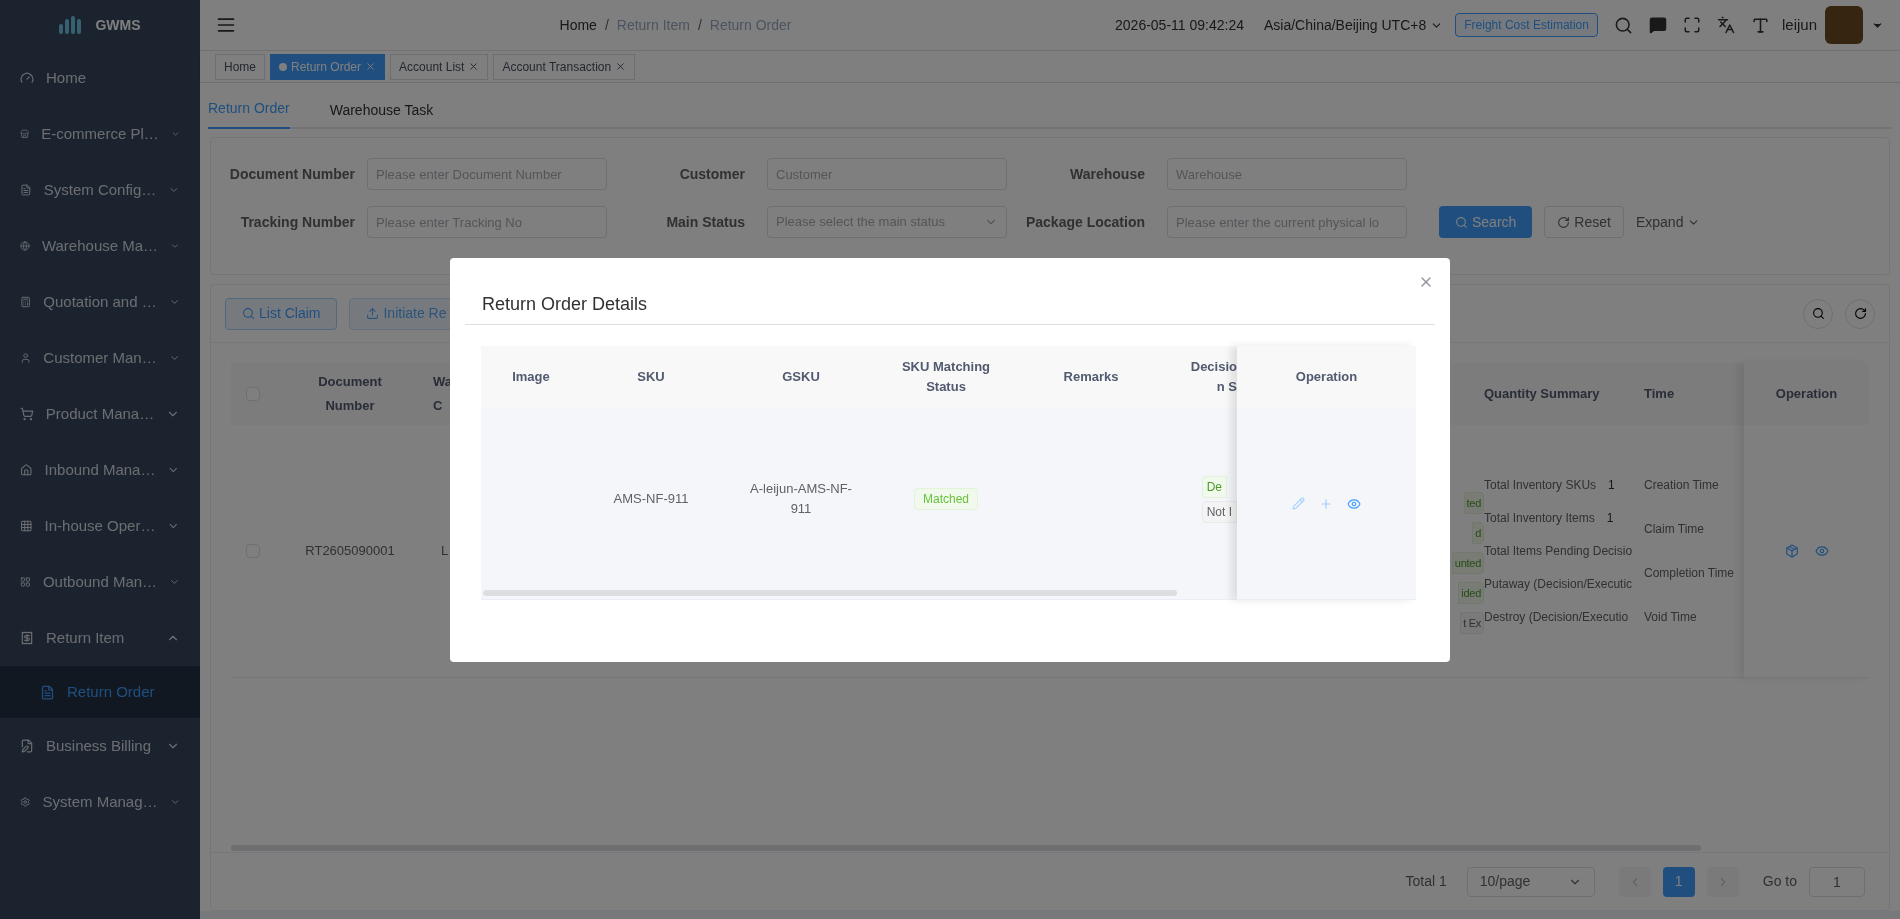 The image size is (1900, 919). What do you see at coordinates (1690, 573) in the screenshot?
I see `time-label: Completion Time` at bounding box center [1690, 573].